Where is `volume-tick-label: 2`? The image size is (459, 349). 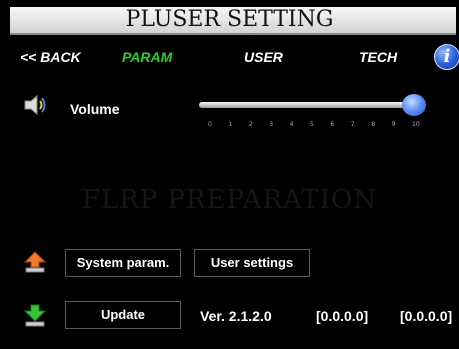 volume-tick-label: 2 is located at coordinates (250, 124).